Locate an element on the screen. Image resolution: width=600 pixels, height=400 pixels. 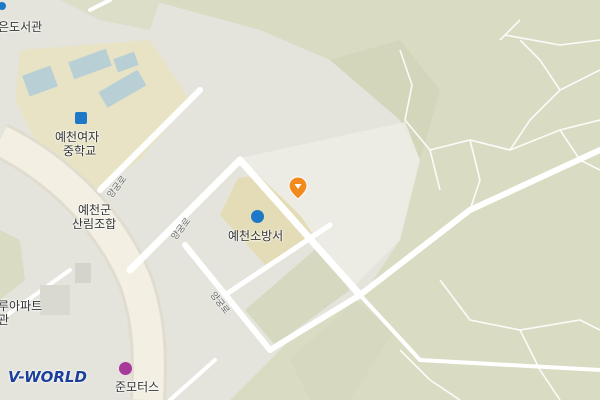
cooperative-label-line2: 산림조합 is located at coordinates (94, 224).